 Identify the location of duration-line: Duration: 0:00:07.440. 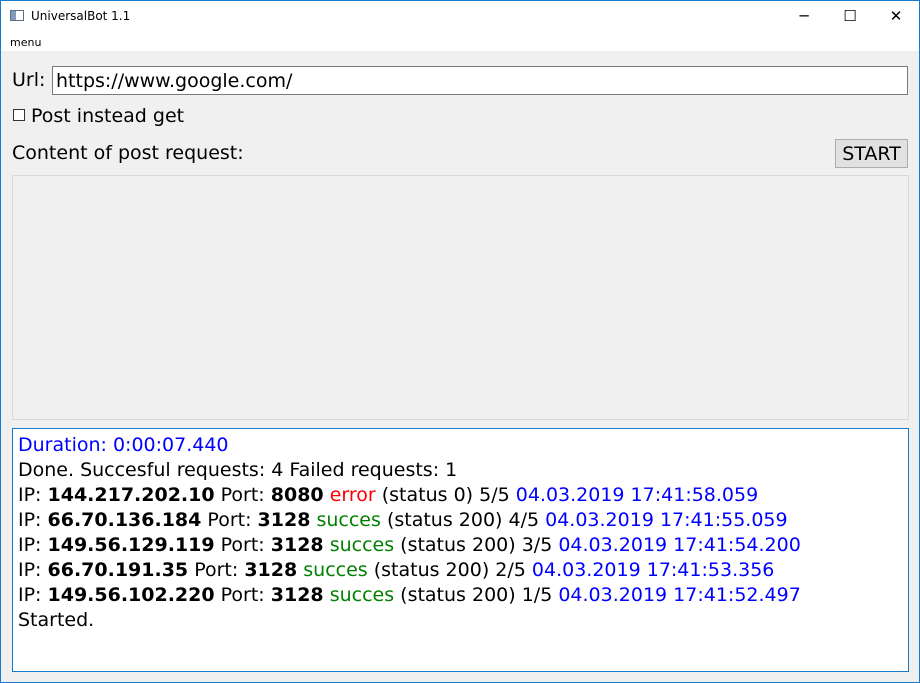
(123, 445).